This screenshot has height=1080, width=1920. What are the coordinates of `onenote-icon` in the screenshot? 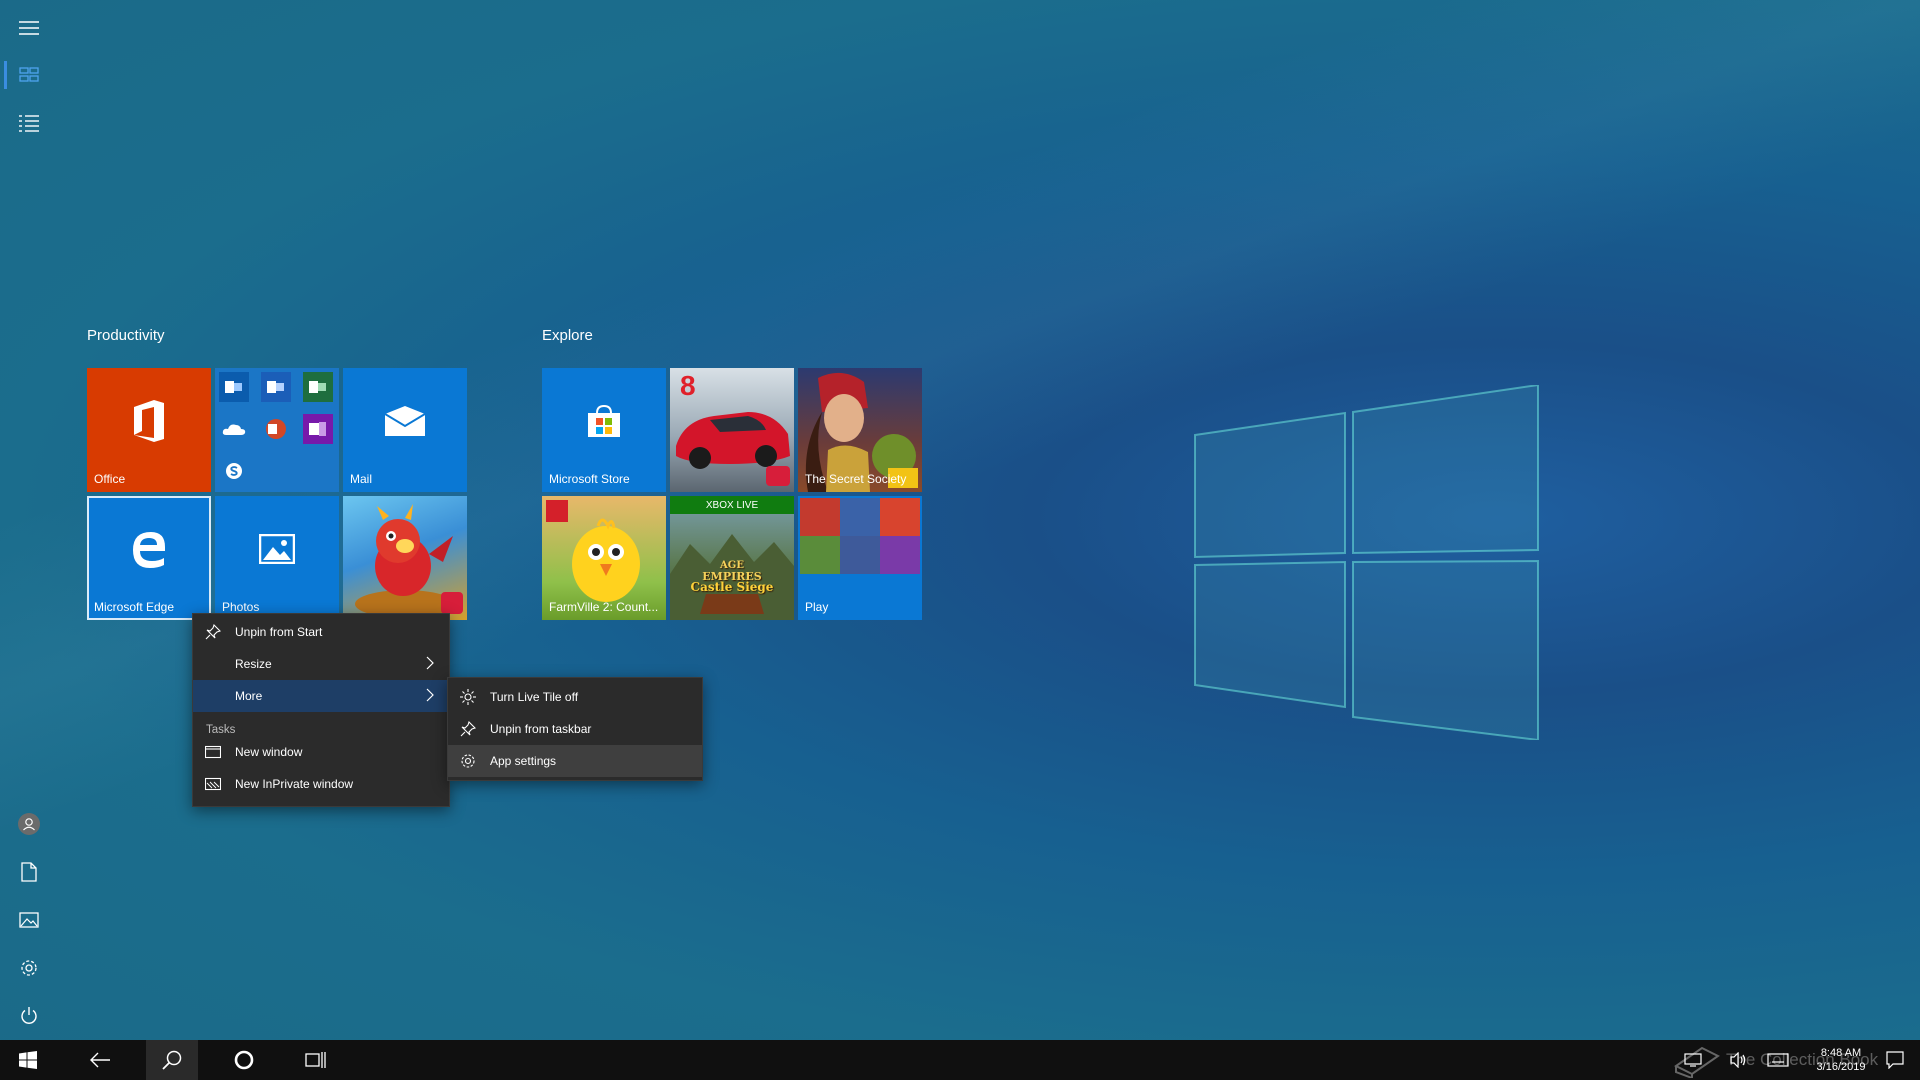 It's located at (318, 429).